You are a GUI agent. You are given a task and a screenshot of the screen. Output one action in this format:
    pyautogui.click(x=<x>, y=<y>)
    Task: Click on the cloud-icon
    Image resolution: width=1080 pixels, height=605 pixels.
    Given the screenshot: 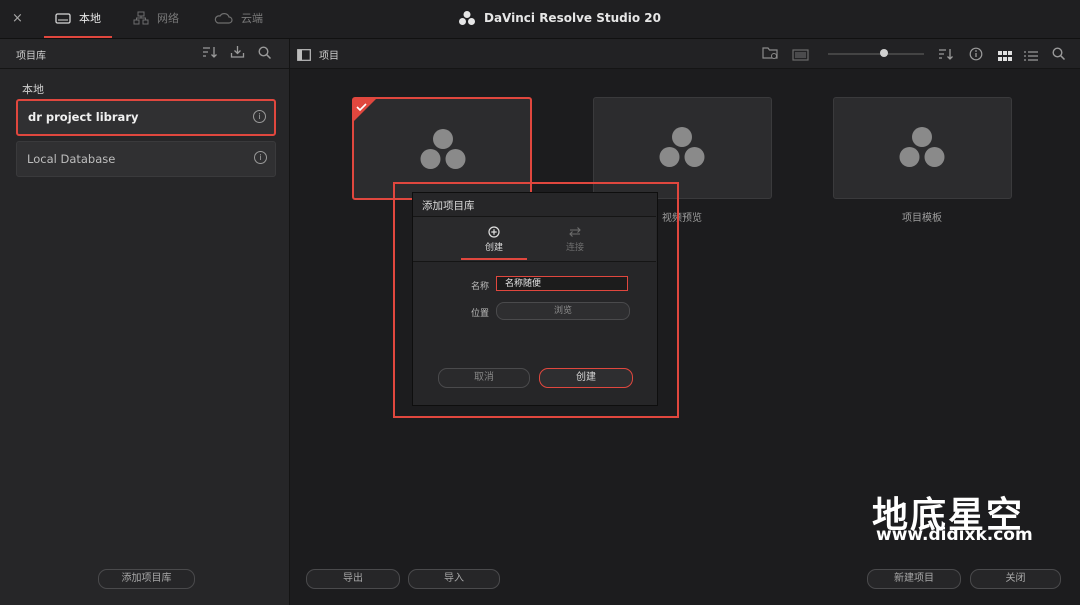 What is the action you would take?
    pyautogui.click(x=223, y=18)
    